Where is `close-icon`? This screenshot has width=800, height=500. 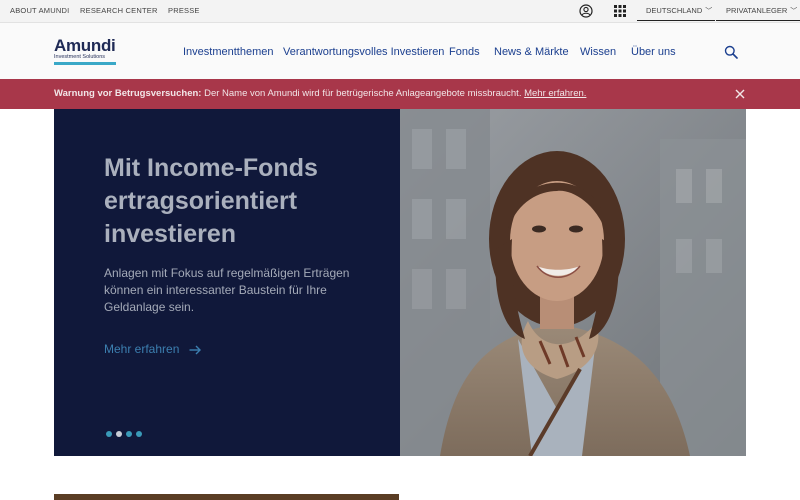 close-icon is located at coordinates (740, 94).